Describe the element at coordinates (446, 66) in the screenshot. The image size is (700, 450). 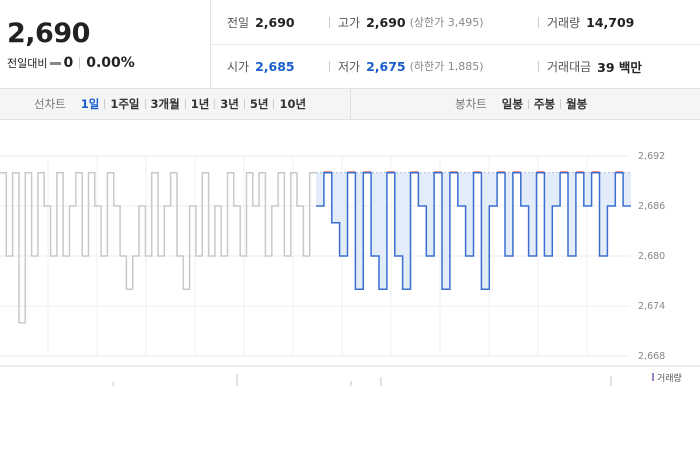
I see `lower-limit-value: (하한가 1,885)` at that location.